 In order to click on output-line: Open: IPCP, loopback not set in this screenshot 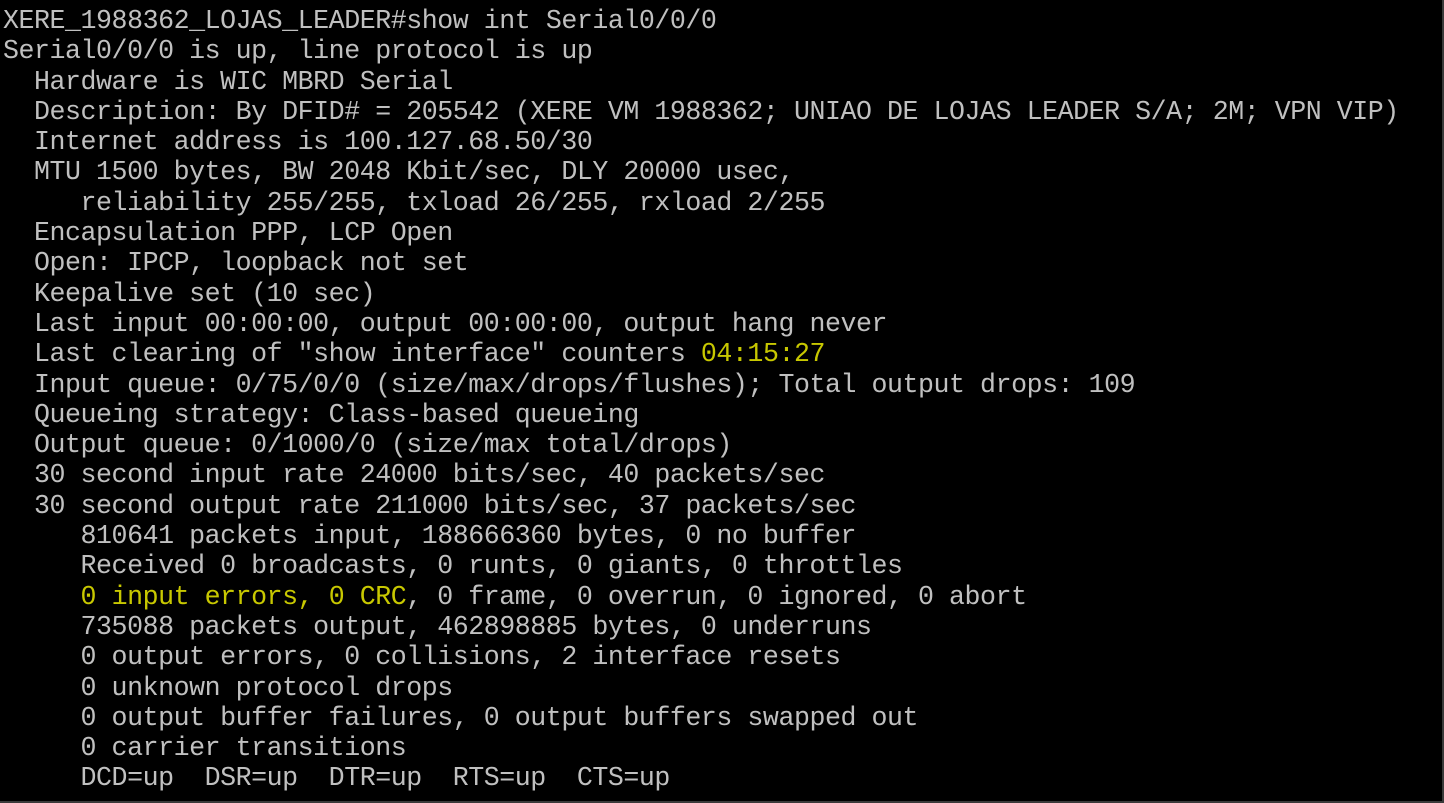, I will do `click(236, 263)`.